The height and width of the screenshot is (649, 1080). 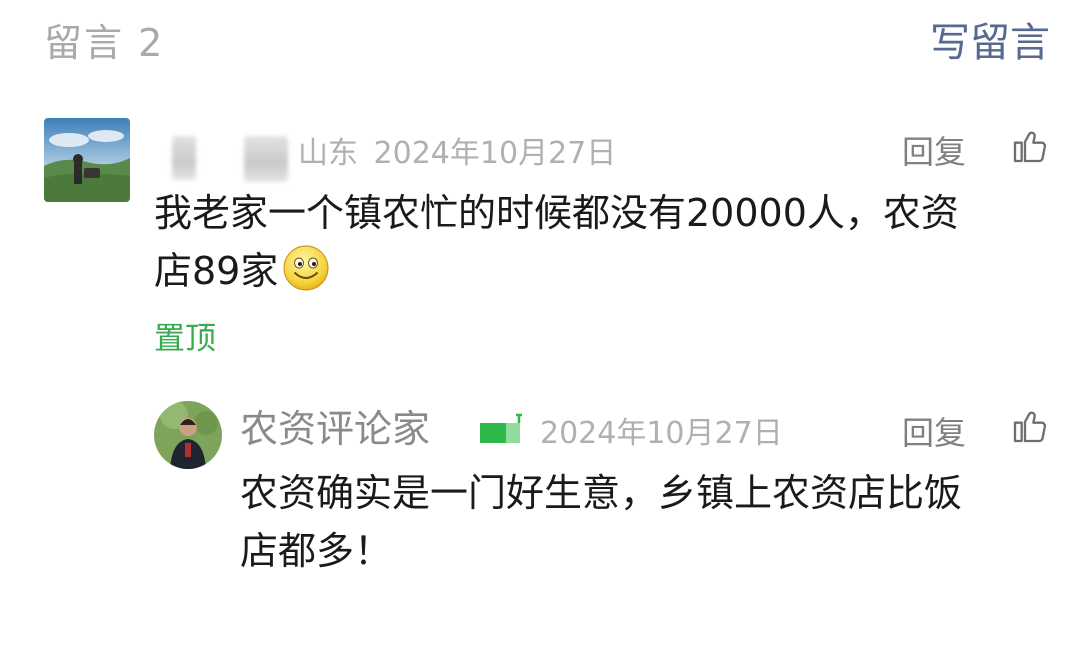 What do you see at coordinates (556, 271) in the screenshot?
I see `comment-text-line2-wrap: 店89家` at bounding box center [556, 271].